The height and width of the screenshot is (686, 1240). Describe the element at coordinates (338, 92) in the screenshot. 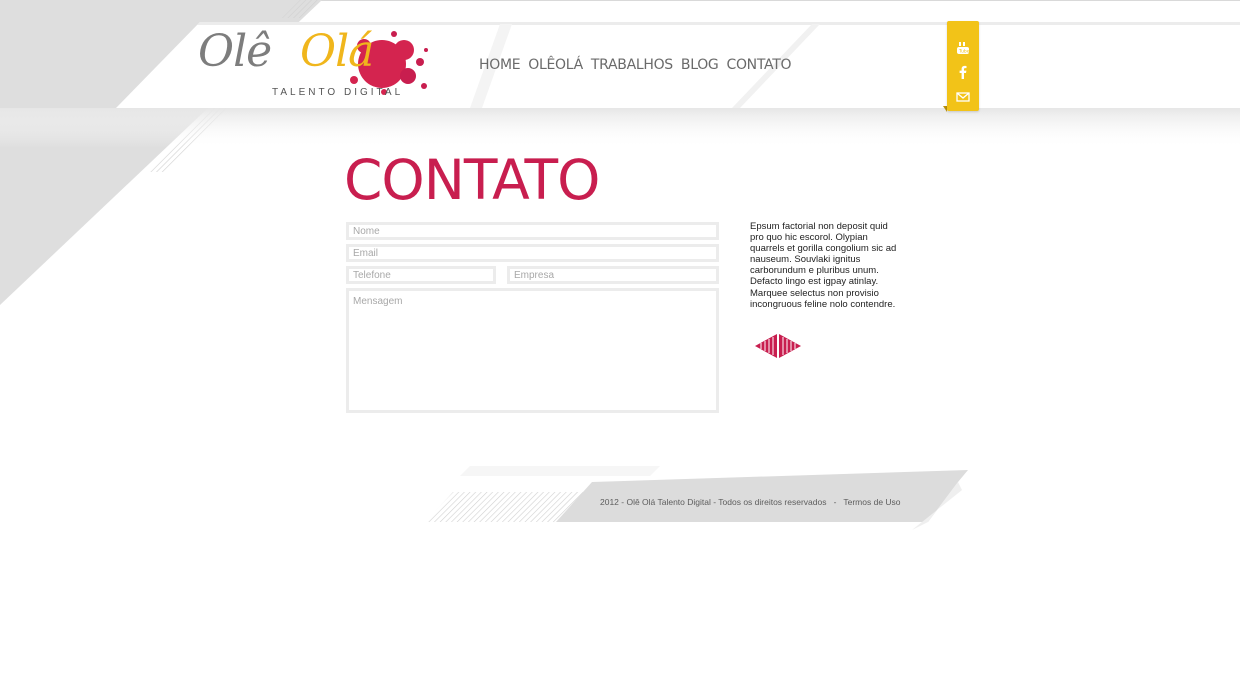

I see `logo-tagline: TALENTO DIGITAL` at that location.